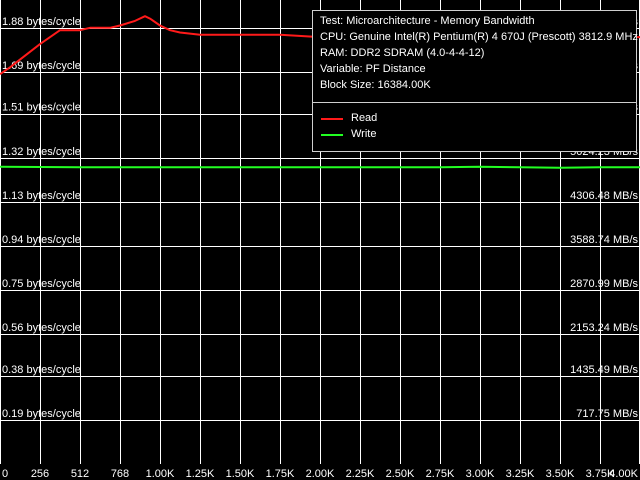  What do you see at coordinates (40, 474) in the screenshot?
I see `x-tick-label: 256` at bounding box center [40, 474].